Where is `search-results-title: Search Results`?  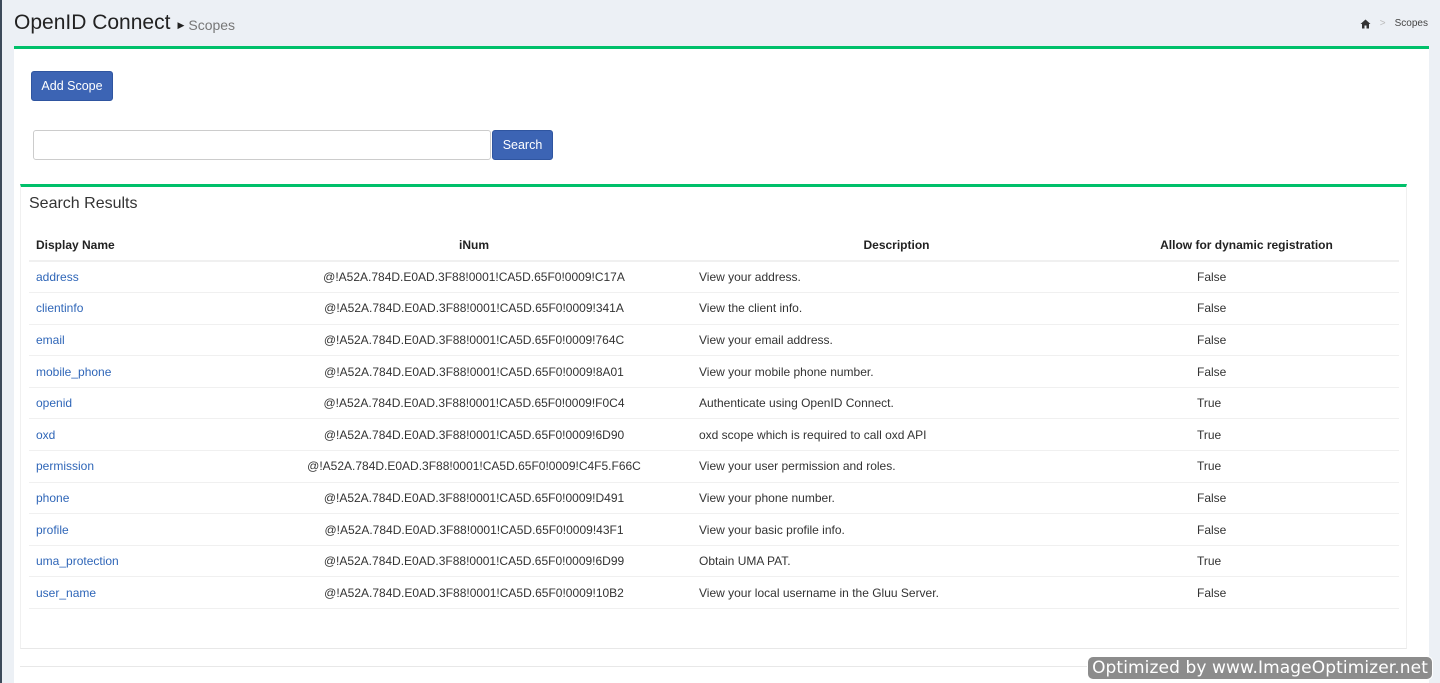 search-results-title: Search Results is located at coordinates (83, 203).